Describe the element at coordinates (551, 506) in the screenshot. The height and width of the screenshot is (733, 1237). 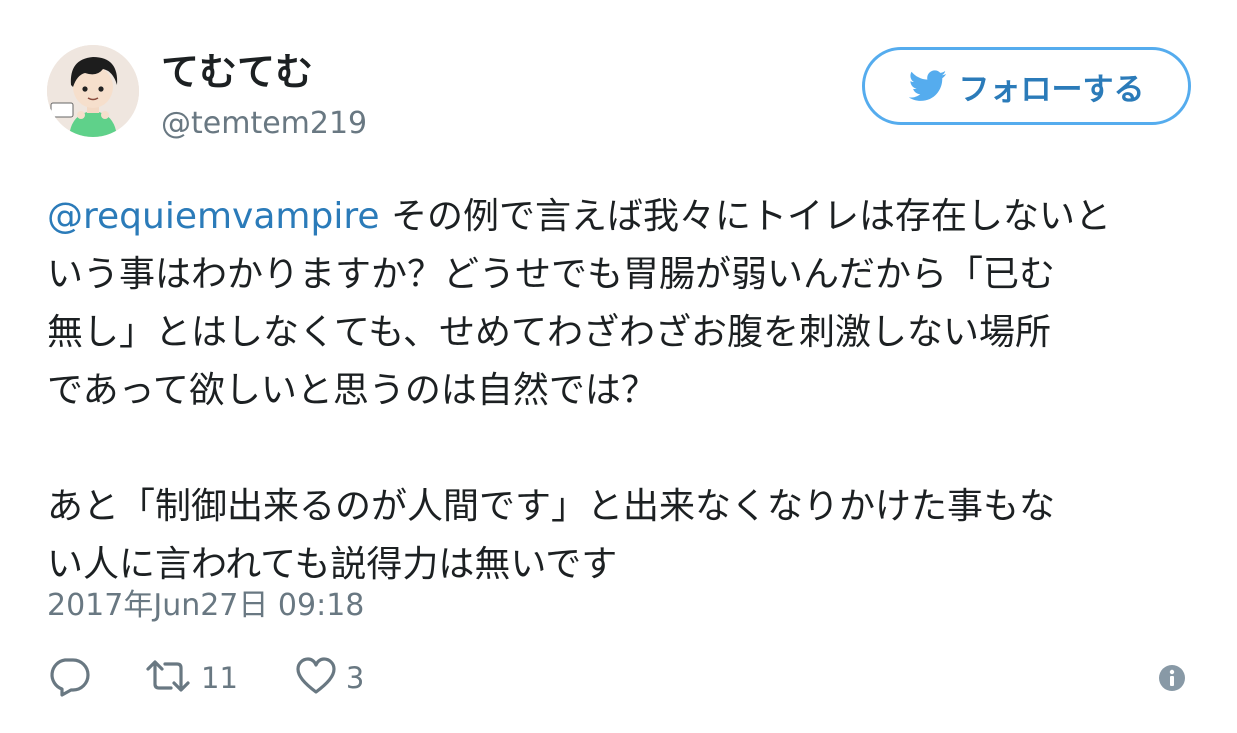
I see `tweet-line: あと「制御出来るのが人間です」と出来なくなりかけた事もな` at that location.